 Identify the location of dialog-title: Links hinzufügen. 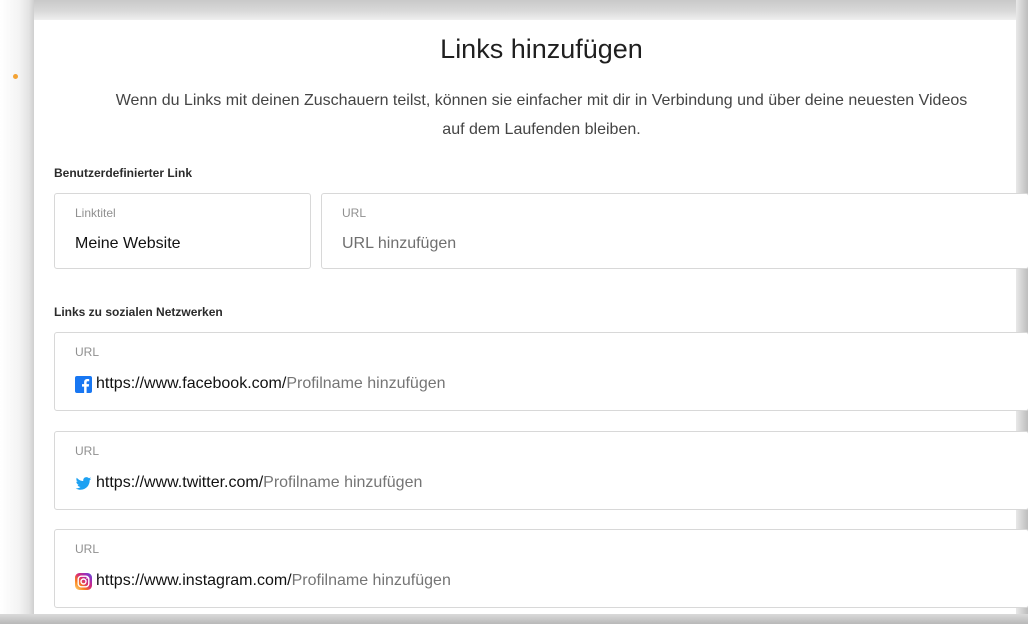
(541, 49).